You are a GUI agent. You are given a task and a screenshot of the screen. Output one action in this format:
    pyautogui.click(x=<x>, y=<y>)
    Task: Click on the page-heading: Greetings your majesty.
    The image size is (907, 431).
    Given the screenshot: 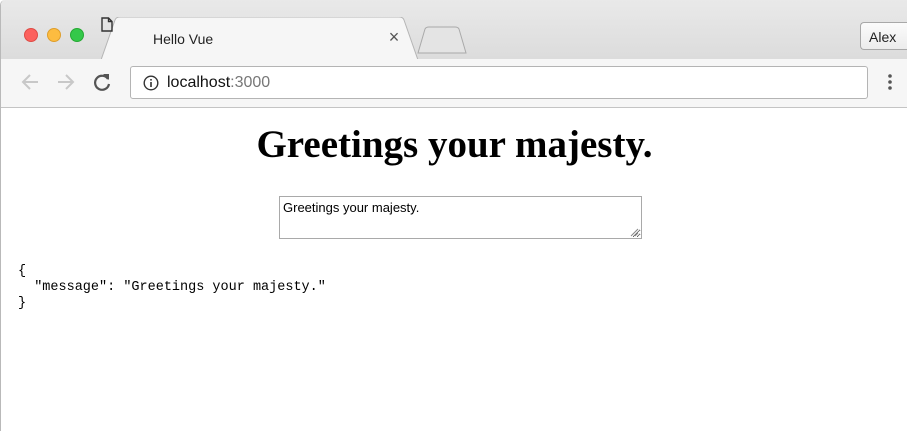 What is the action you would take?
    pyautogui.click(x=454, y=144)
    